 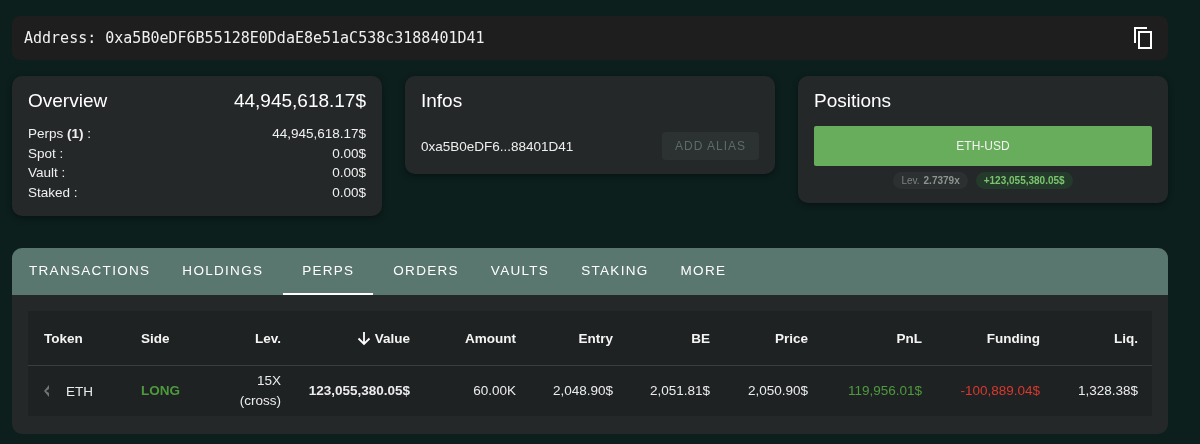 What do you see at coordinates (253, 338) in the screenshot?
I see `column-header: Lev.` at bounding box center [253, 338].